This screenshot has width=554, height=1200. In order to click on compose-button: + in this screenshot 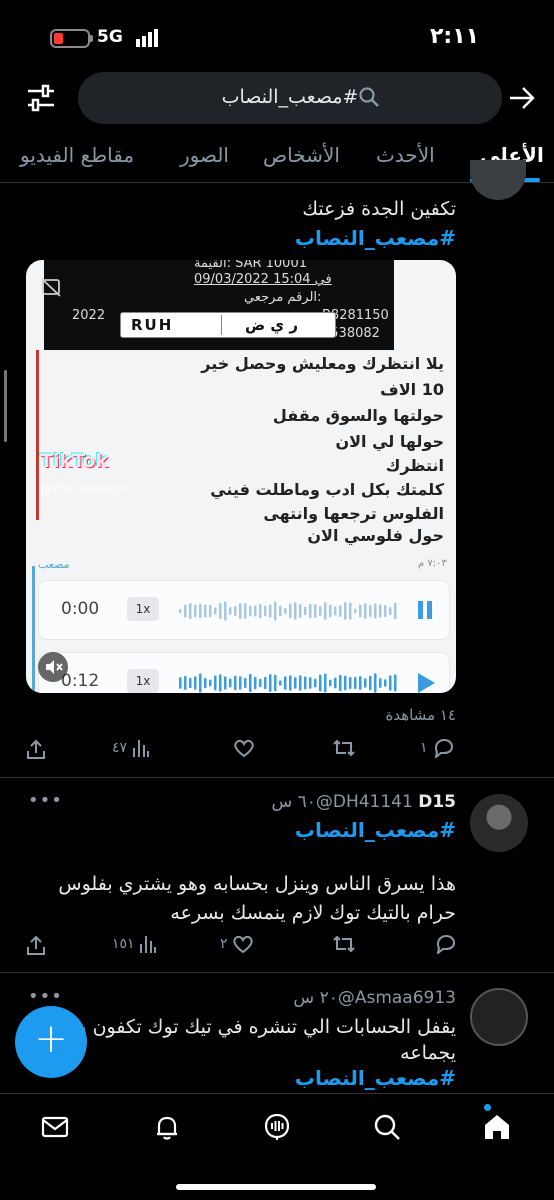, I will do `click(51, 1042)`.